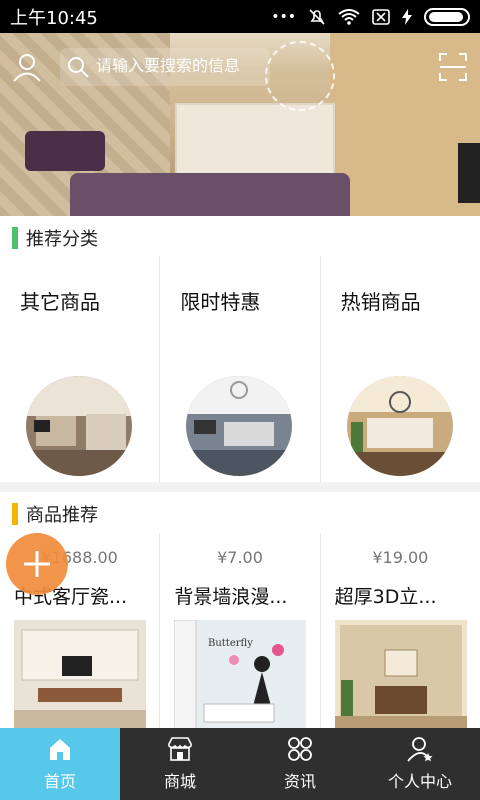 This screenshot has height=800, width=480. I want to click on user-button, so click(27, 67).